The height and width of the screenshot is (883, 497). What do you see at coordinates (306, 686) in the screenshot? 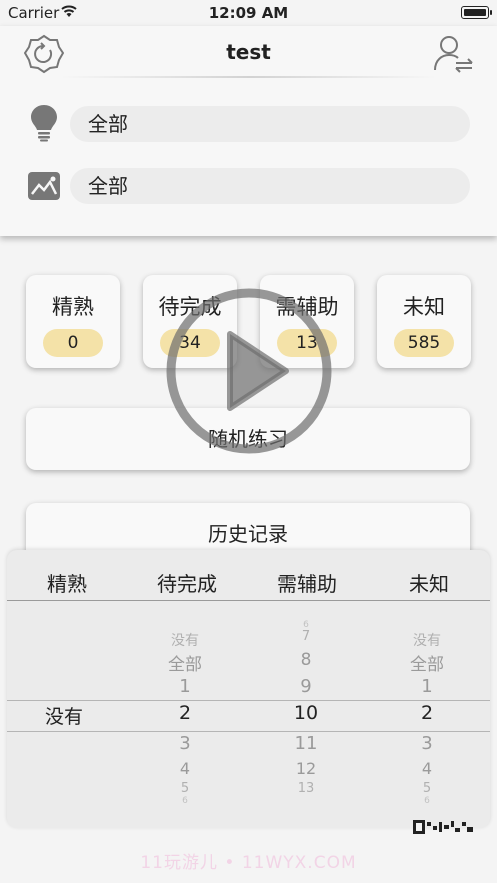
I see `picker-option: 9` at bounding box center [306, 686].